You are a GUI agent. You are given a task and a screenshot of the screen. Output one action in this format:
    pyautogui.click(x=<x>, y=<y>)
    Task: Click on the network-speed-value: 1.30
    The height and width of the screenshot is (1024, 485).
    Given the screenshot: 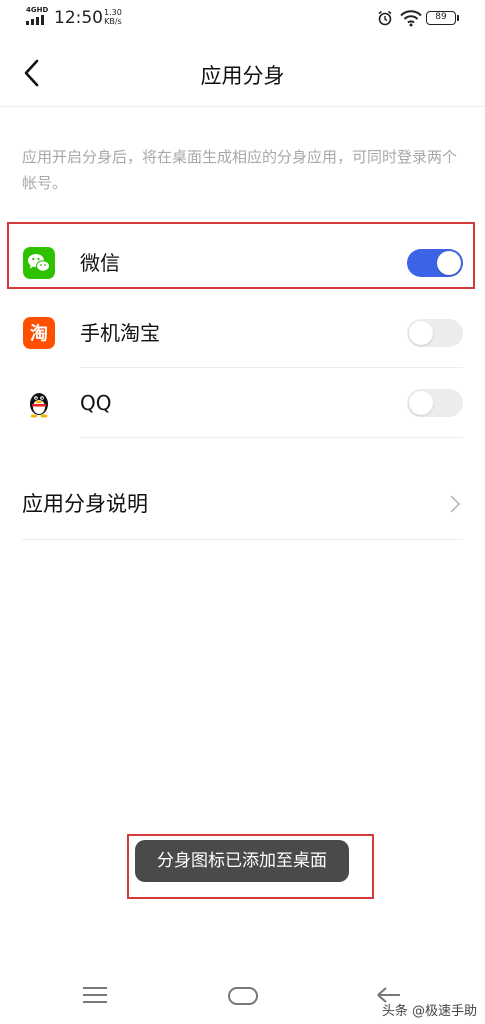 What is the action you would take?
    pyautogui.click(x=113, y=12)
    